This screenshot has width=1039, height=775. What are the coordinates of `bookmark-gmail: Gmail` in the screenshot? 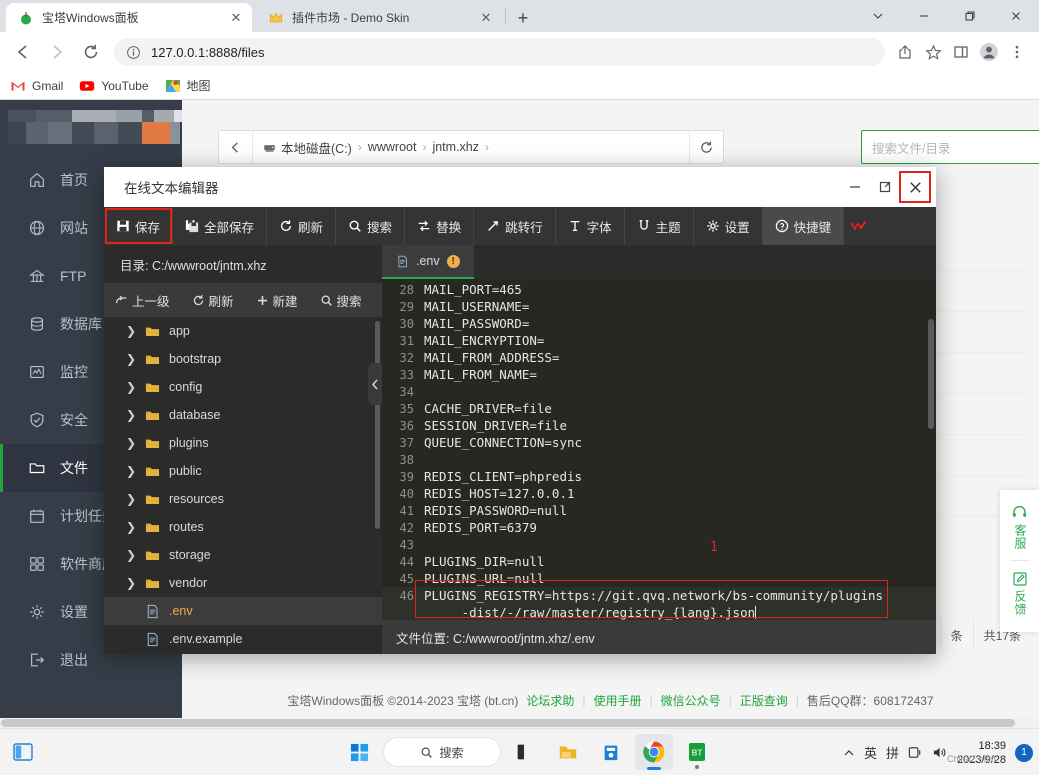 It's located at (36, 86).